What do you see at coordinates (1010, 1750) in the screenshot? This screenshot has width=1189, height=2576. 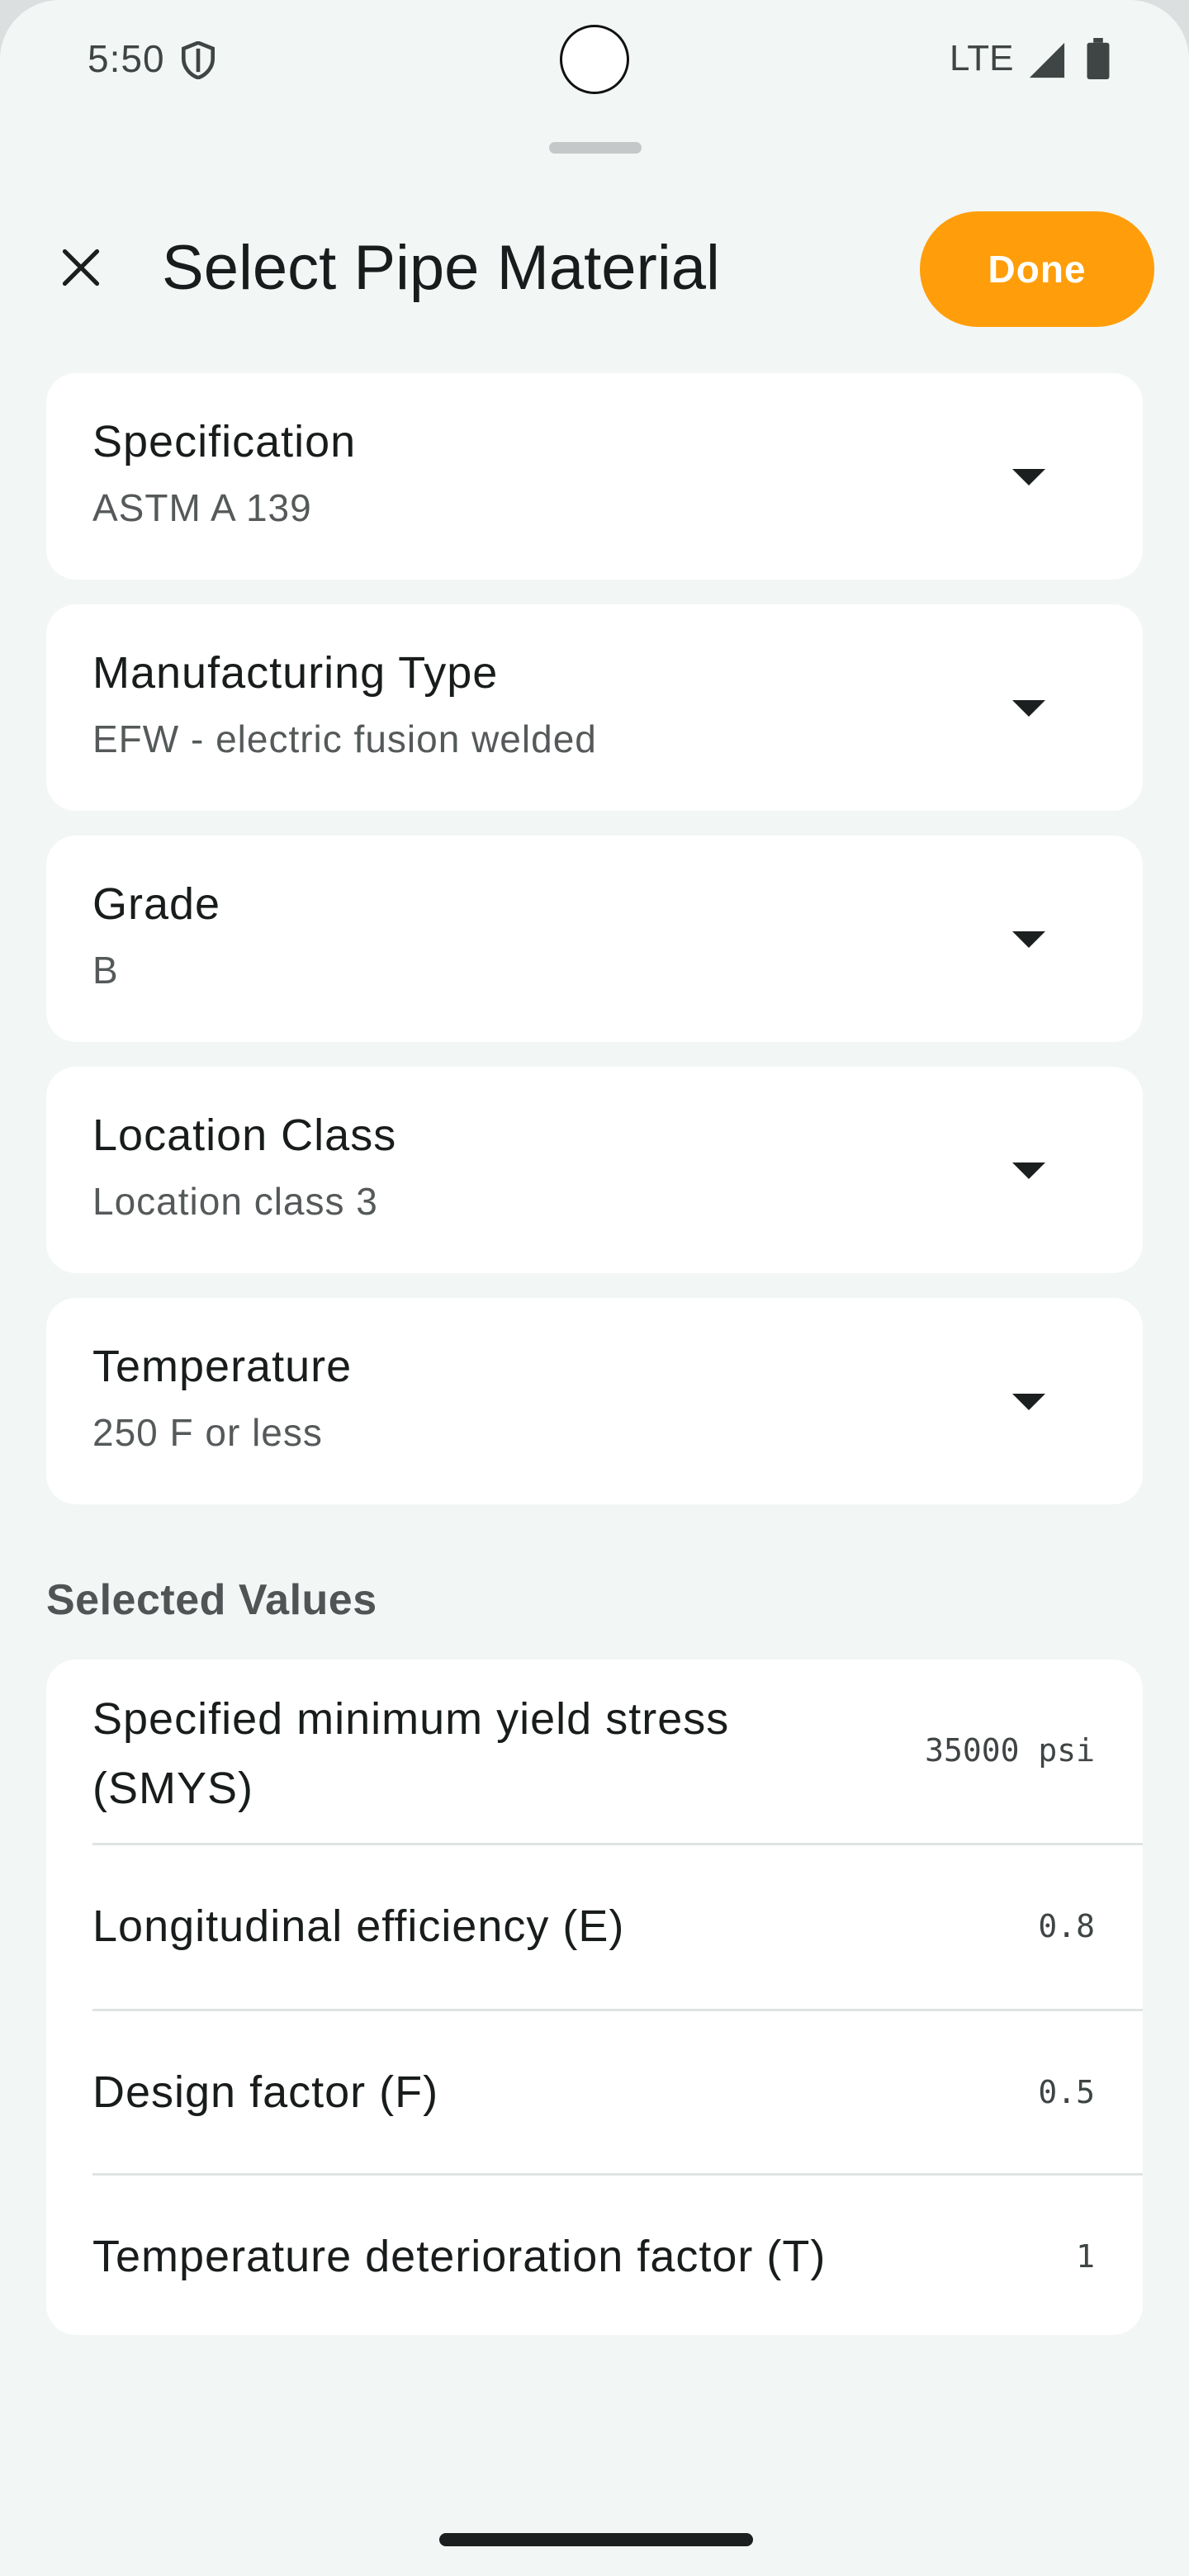 I see `value-number: 35000 psi` at bounding box center [1010, 1750].